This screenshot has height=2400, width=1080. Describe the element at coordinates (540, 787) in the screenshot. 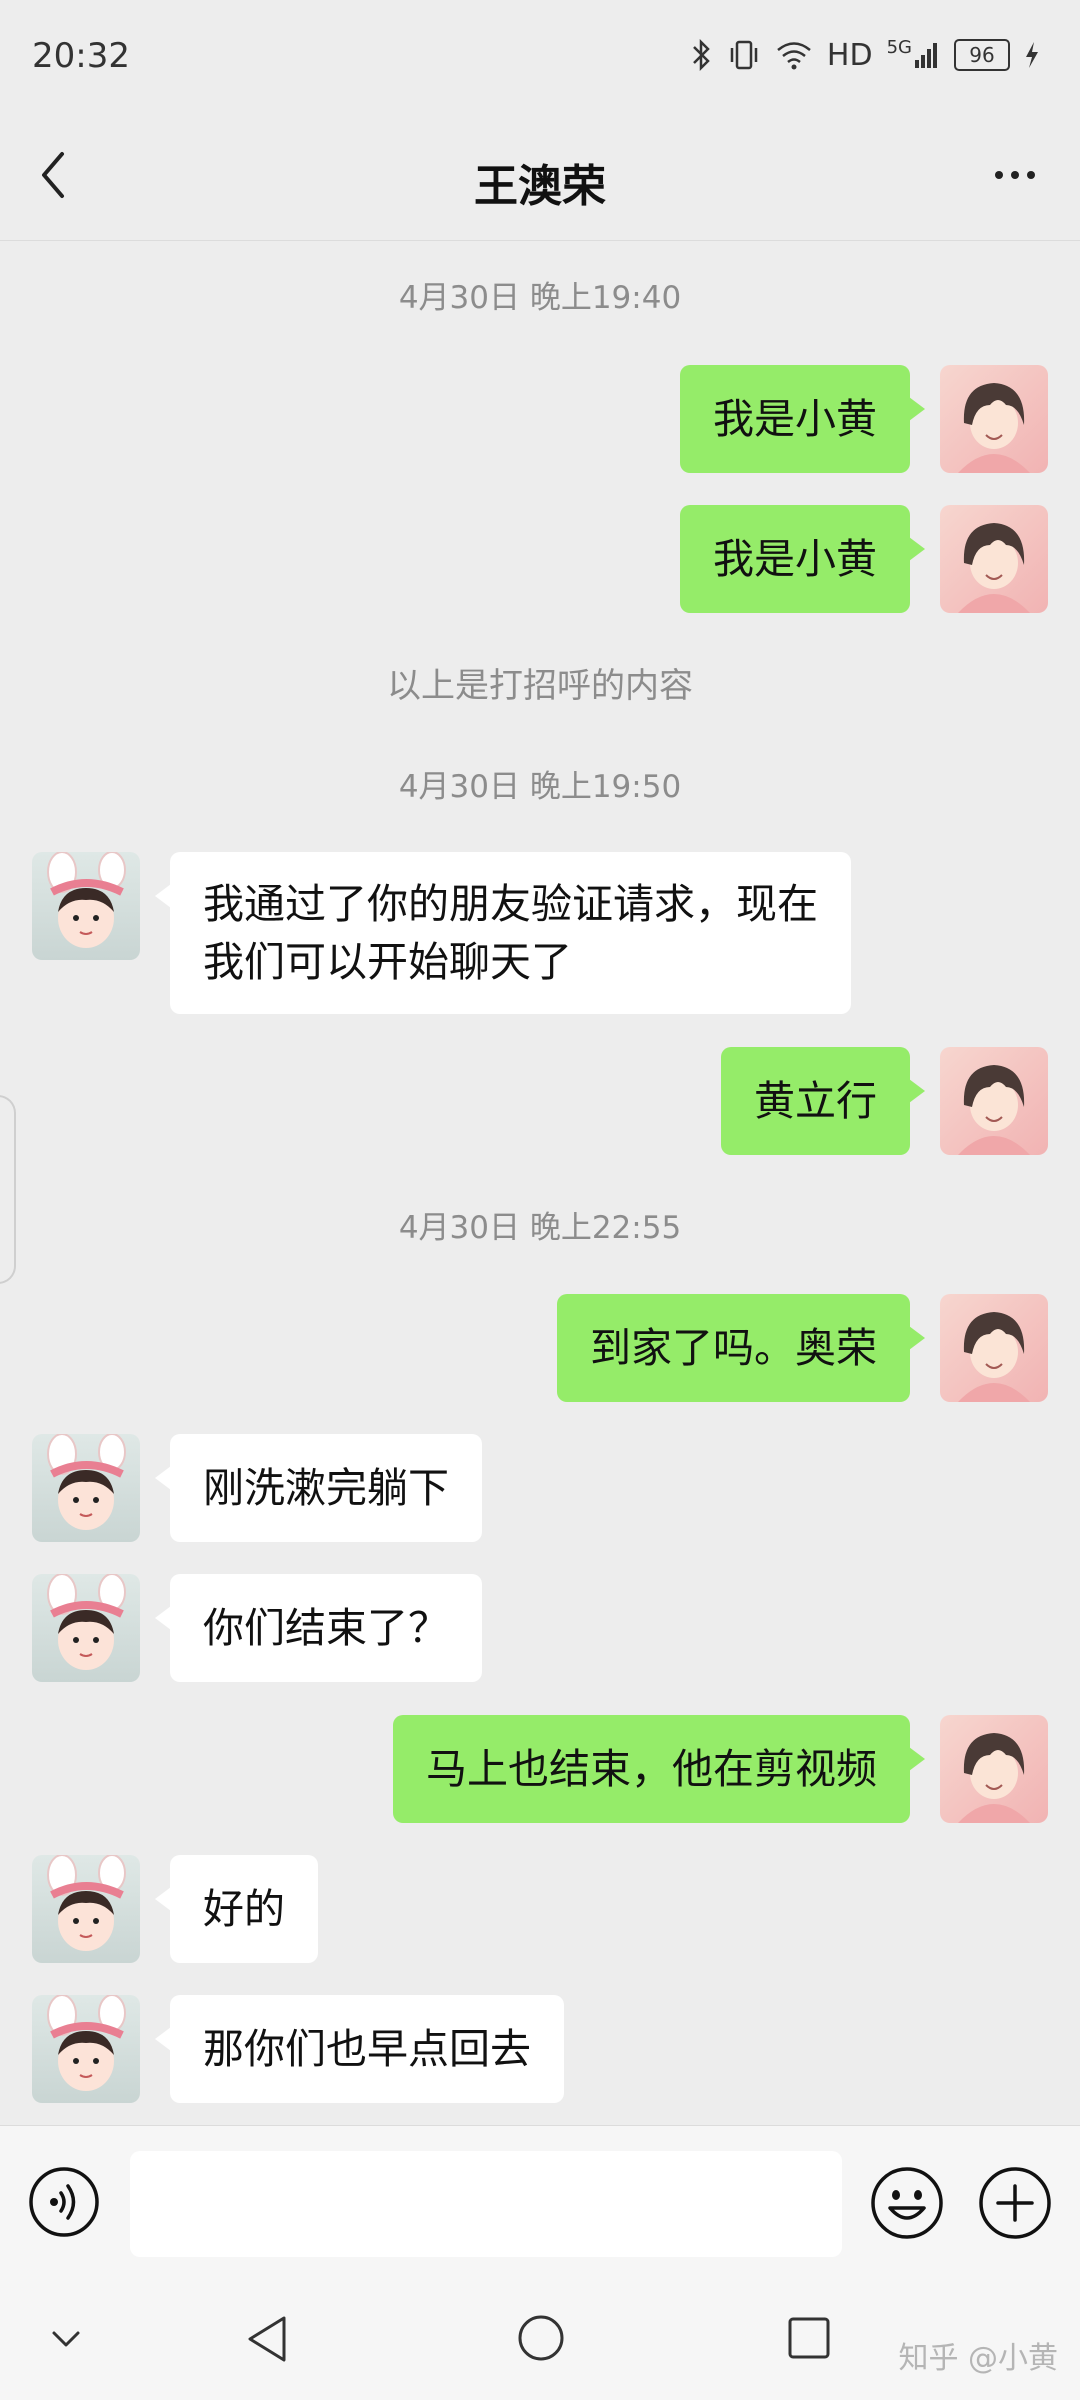

I see `message-timestamp: 4月30日 晚上19:50` at that location.